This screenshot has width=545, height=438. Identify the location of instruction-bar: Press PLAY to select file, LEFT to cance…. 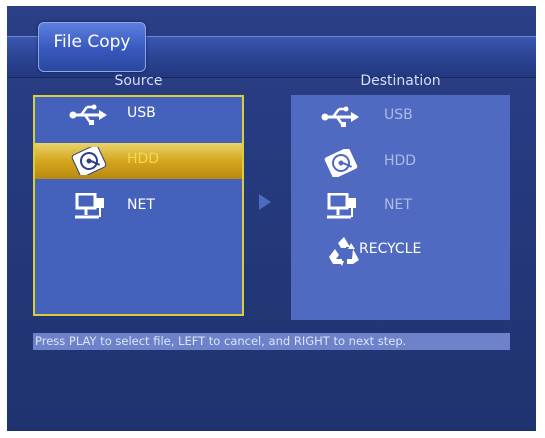
(271, 341).